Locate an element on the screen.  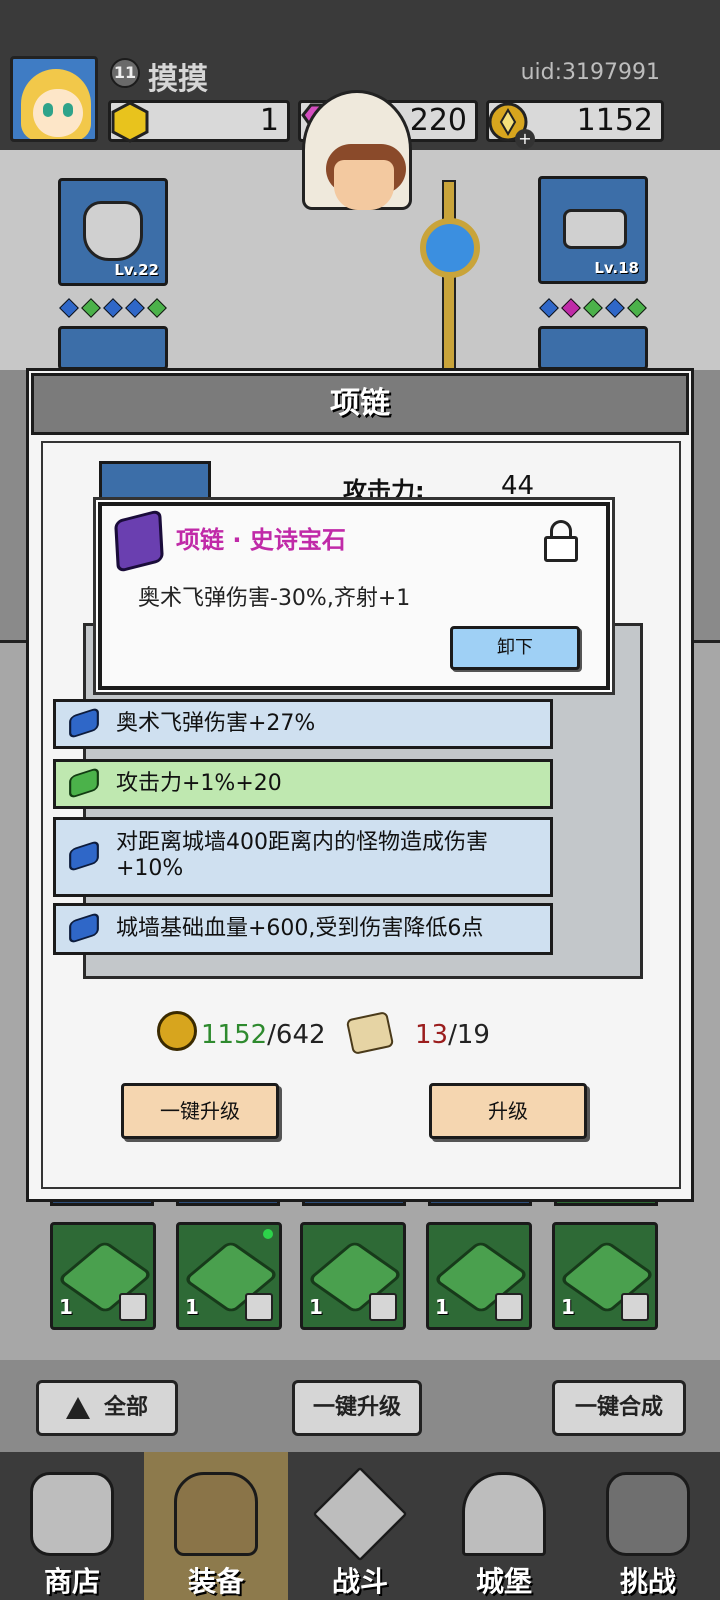
gem-description: 奥术飞弹伤害-30%,齐射+1 is located at coordinates (274, 598).